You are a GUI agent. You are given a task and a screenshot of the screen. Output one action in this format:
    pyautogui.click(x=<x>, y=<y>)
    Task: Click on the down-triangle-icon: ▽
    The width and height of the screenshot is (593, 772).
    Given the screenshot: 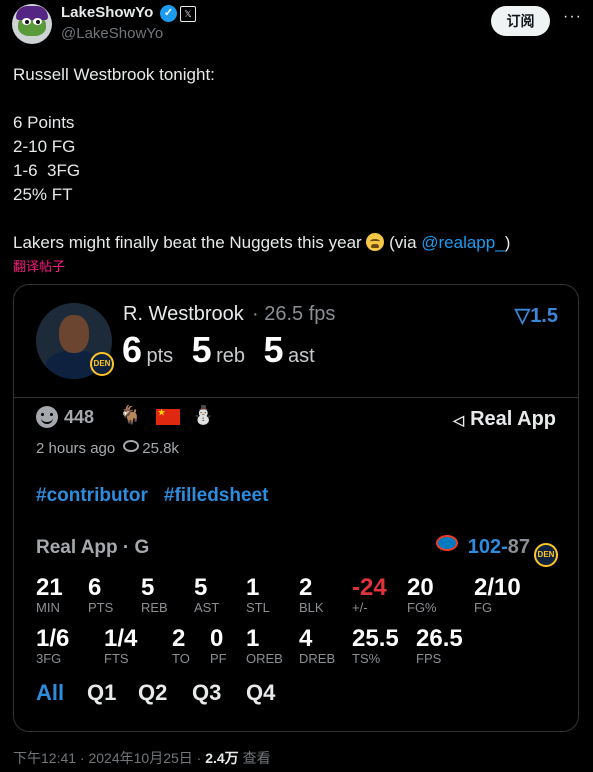 What is the action you would take?
    pyautogui.click(x=522, y=316)
    